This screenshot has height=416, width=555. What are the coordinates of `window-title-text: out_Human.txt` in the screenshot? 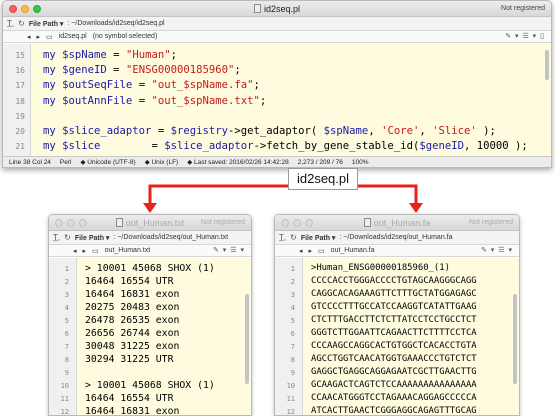 It's located at (155, 223).